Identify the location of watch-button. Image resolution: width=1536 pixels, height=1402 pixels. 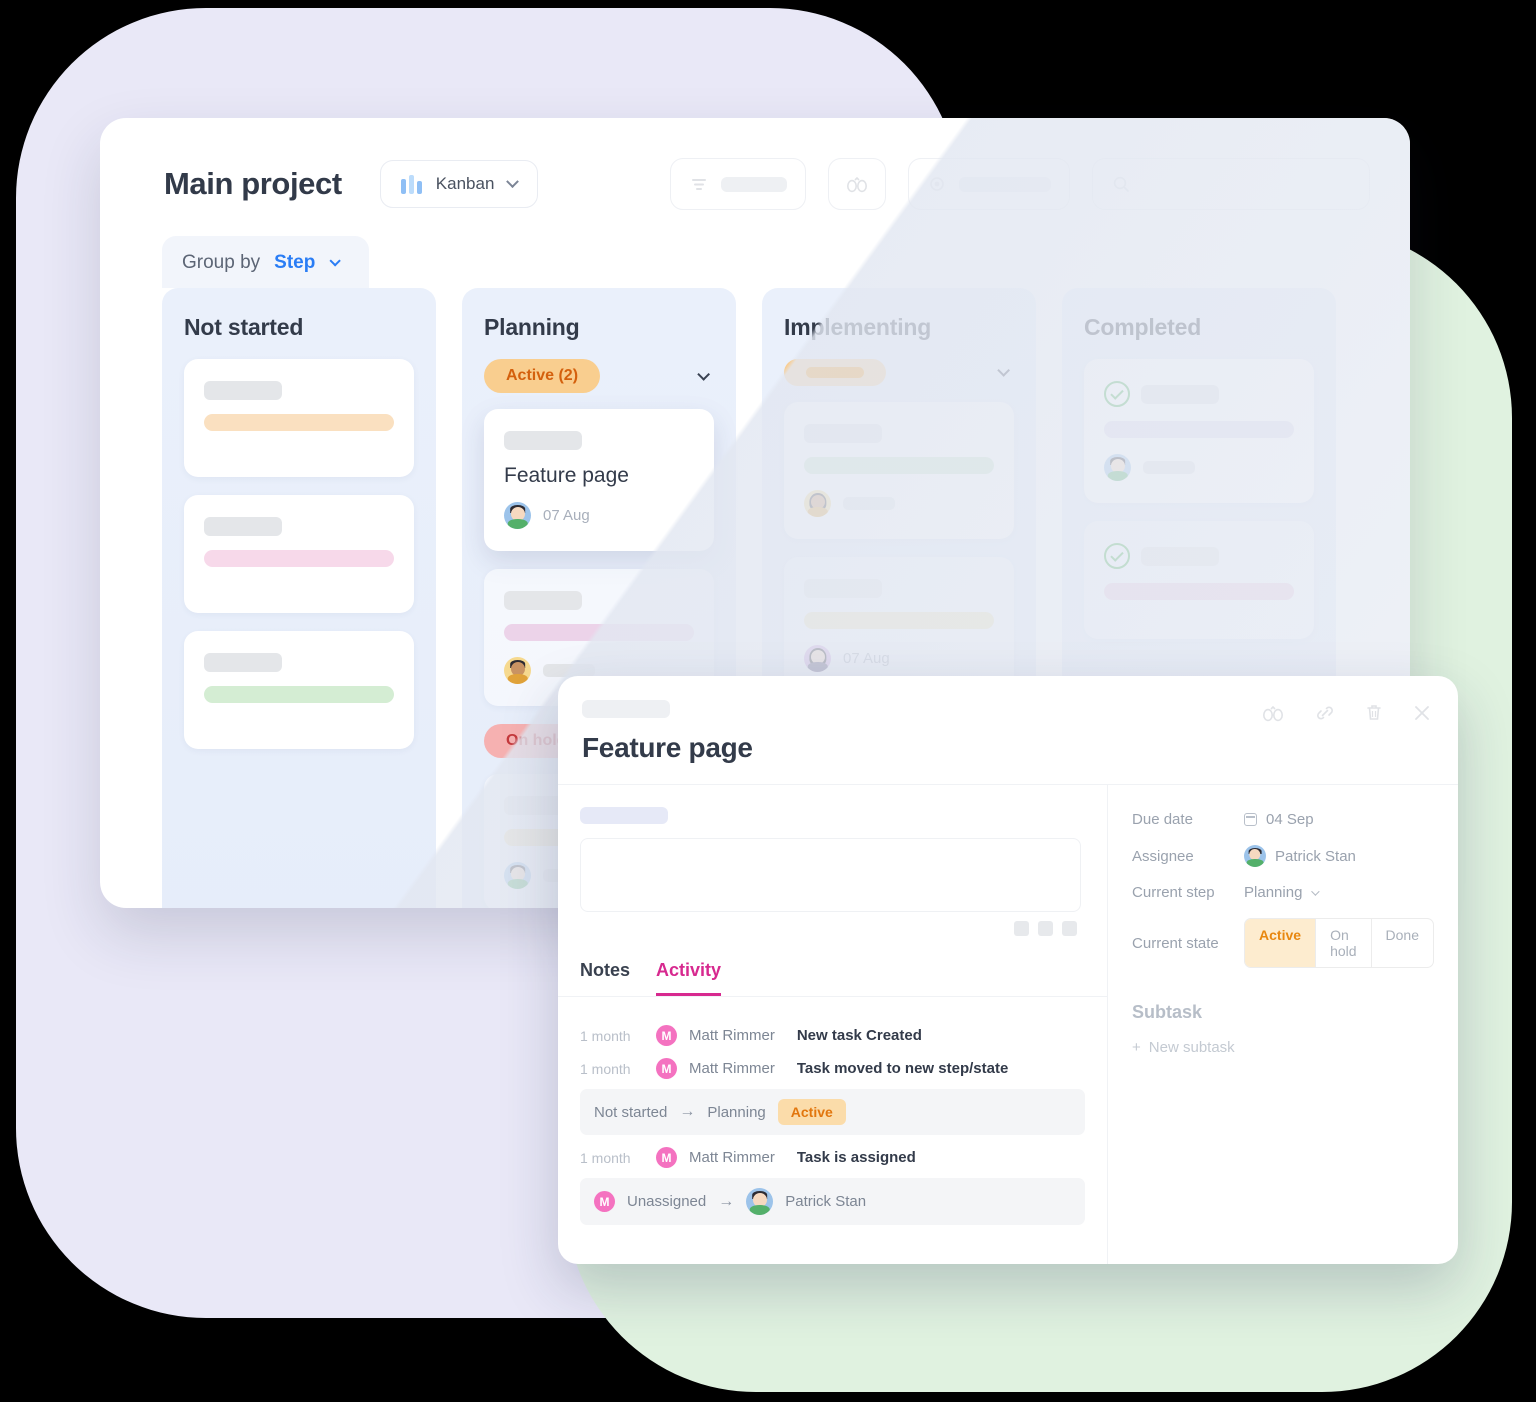
(857, 184).